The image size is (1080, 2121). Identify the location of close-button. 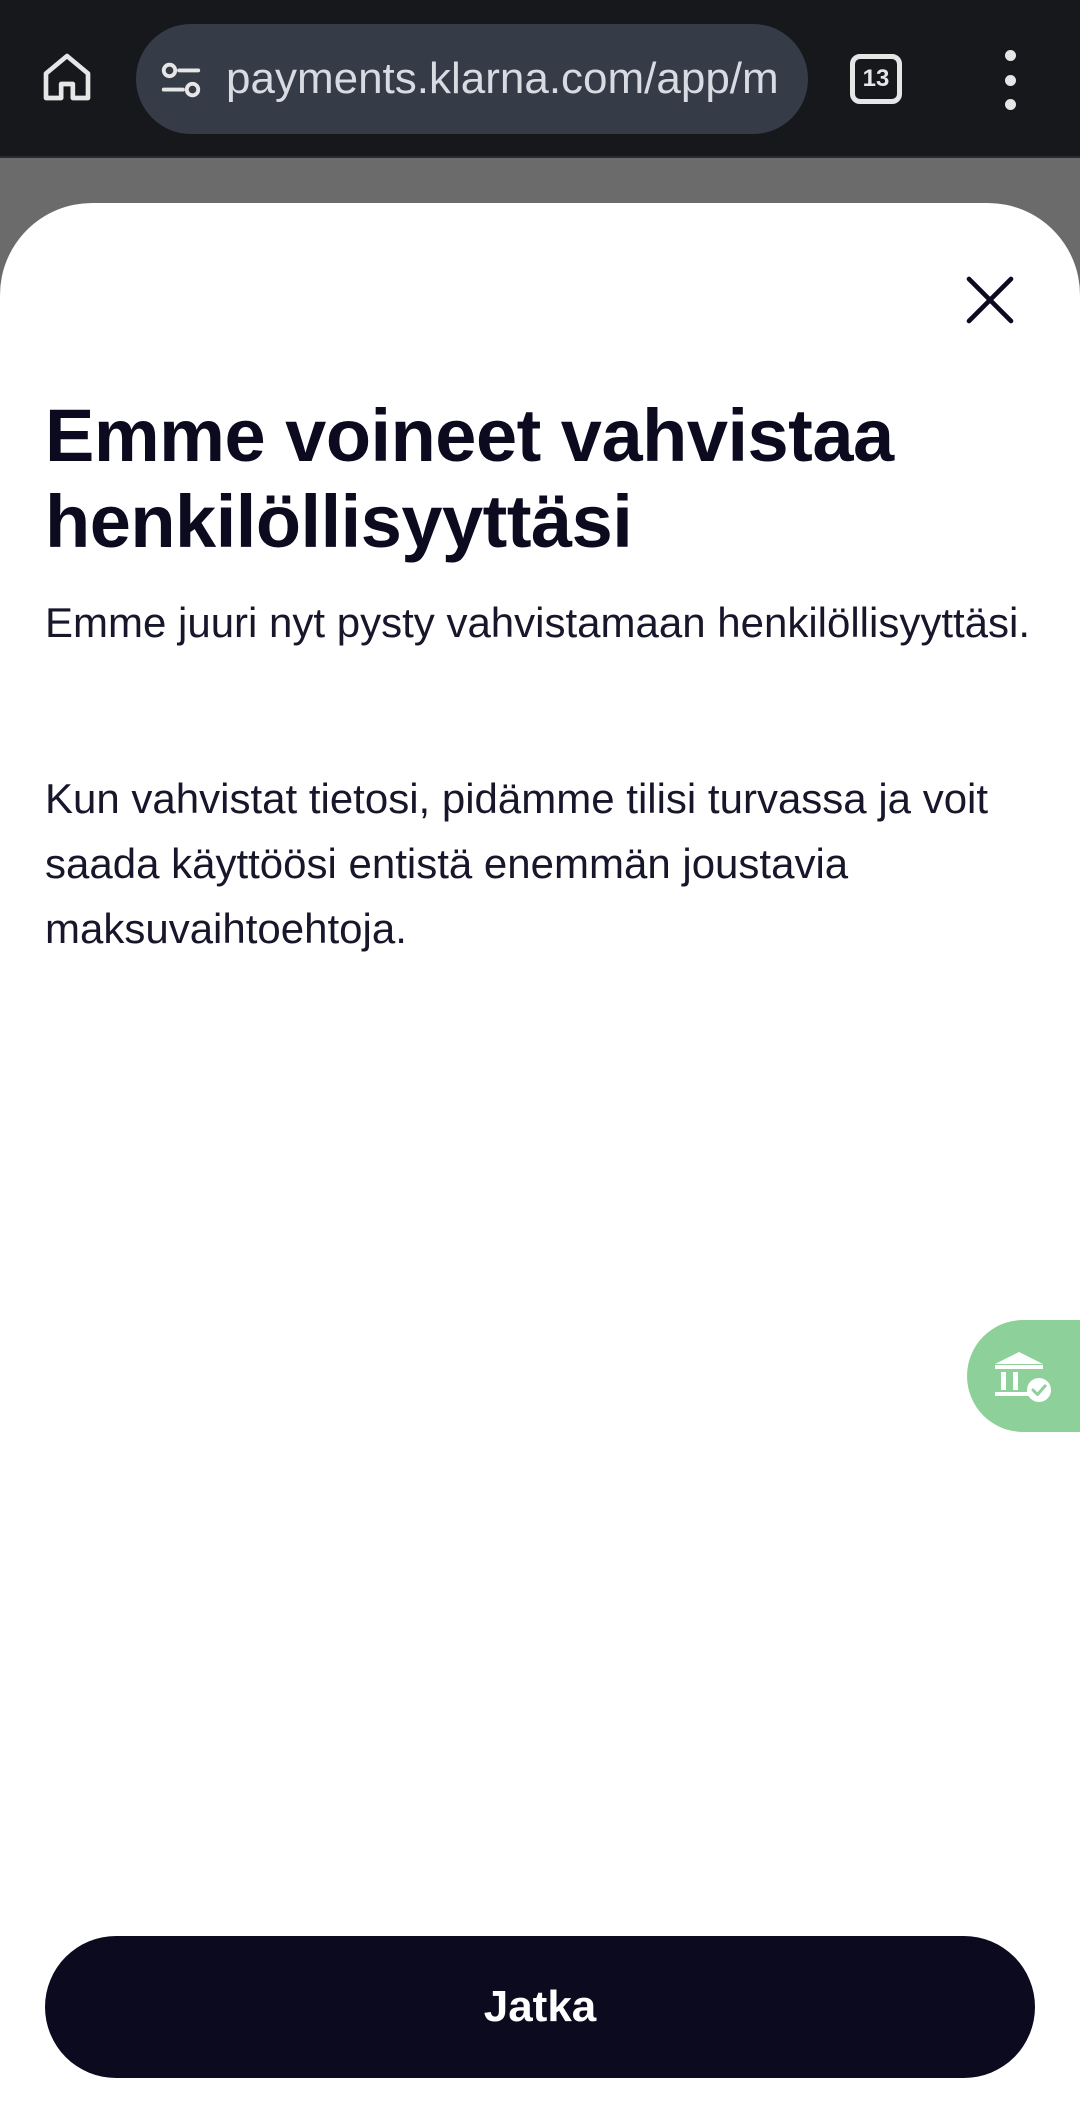
(990, 300).